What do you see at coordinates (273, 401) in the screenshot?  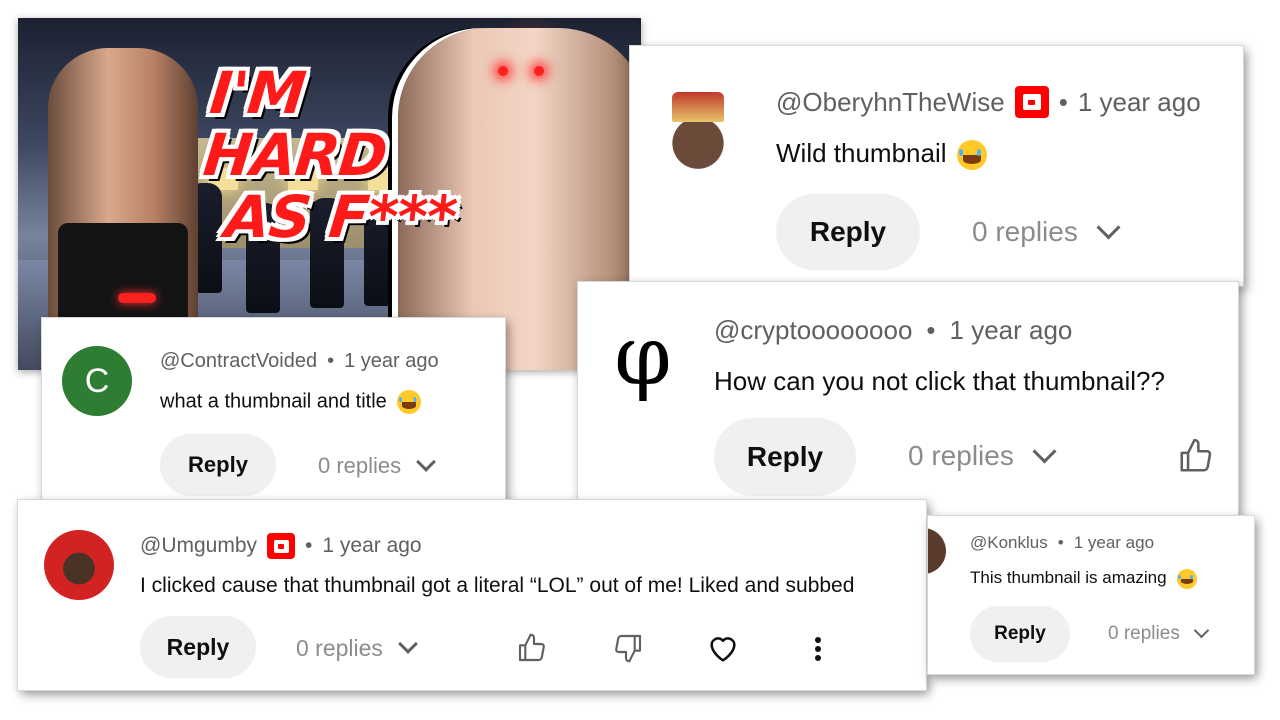 I see `comment-text-content: what a thumbnail and title` at bounding box center [273, 401].